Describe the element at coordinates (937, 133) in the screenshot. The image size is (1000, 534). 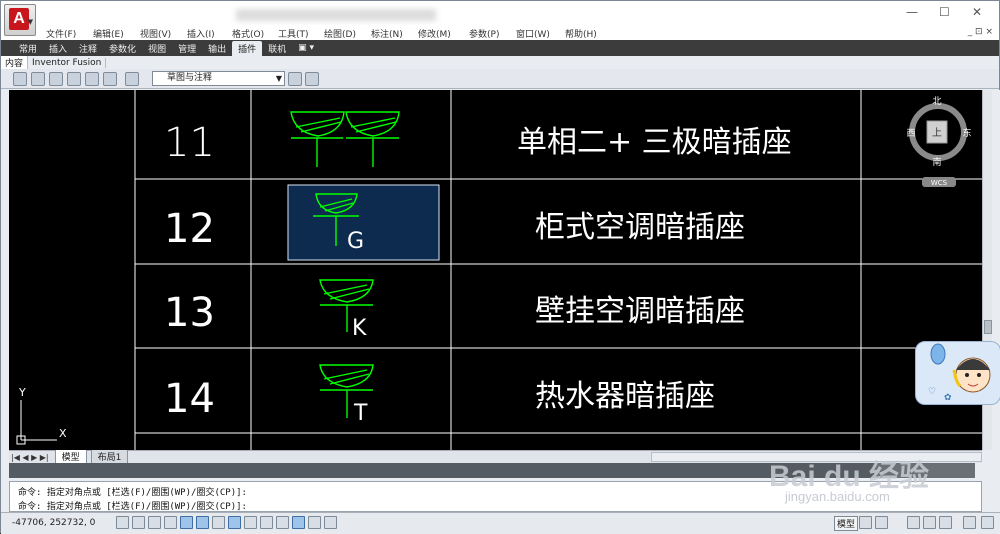
I see `viewcube-face: 上` at that location.